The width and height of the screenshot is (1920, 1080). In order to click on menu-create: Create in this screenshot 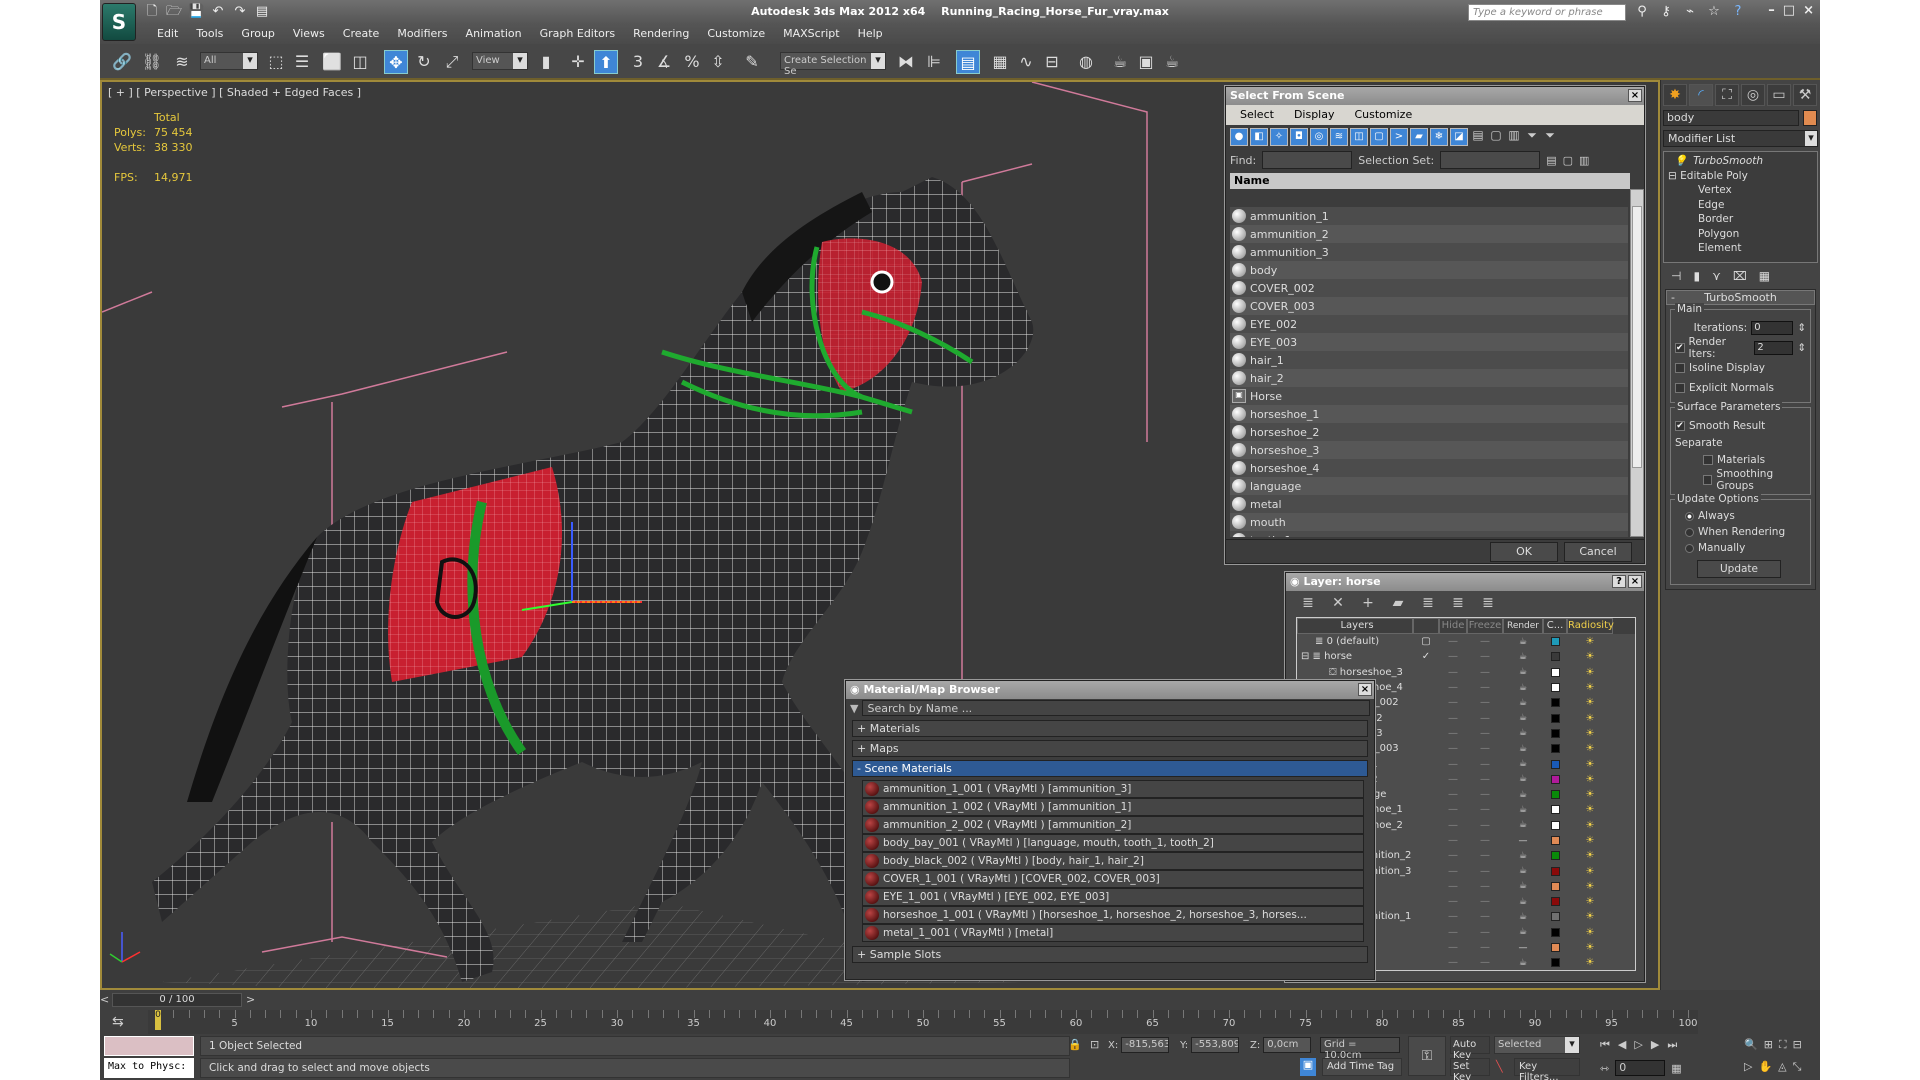, I will do `click(361, 33)`.